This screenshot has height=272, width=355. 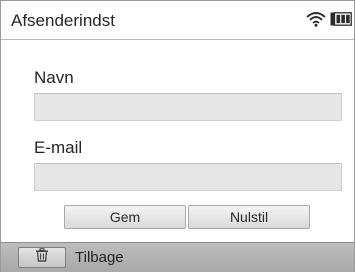 I want to click on email-label: E-mail, so click(x=58, y=147).